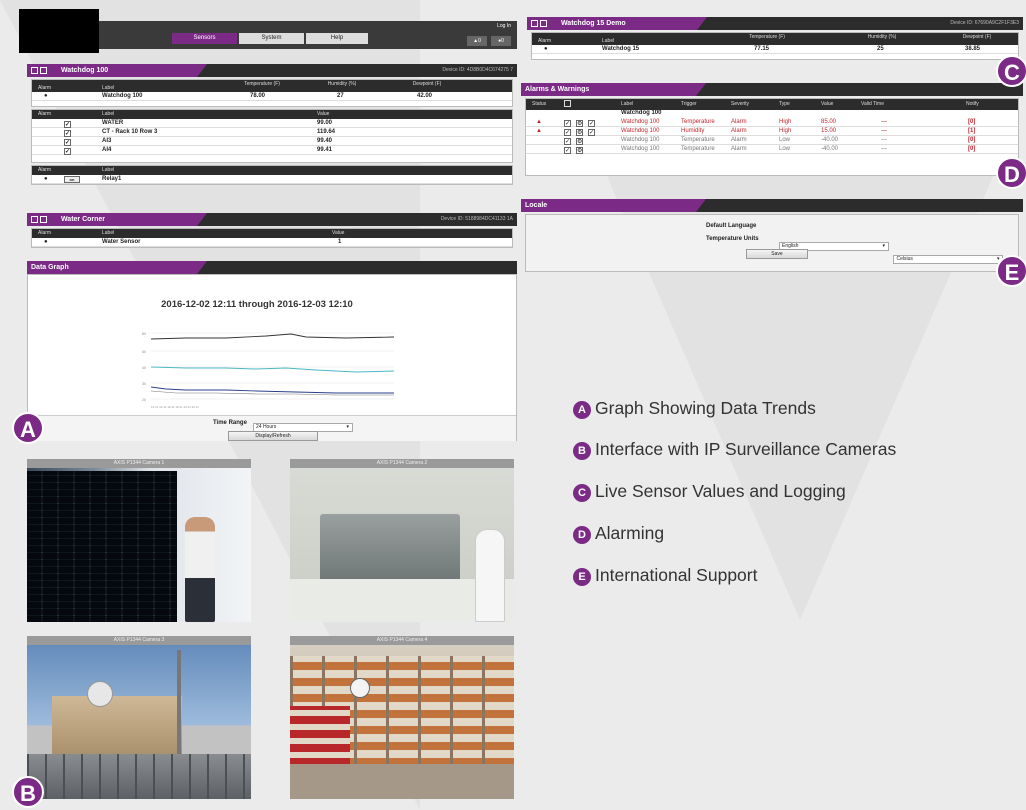 Image resolution: width=1026 pixels, height=810 pixels. What do you see at coordinates (1011, 173) in the screenshot?
I see `badge-d: D` at bounding box center [1011, 173].